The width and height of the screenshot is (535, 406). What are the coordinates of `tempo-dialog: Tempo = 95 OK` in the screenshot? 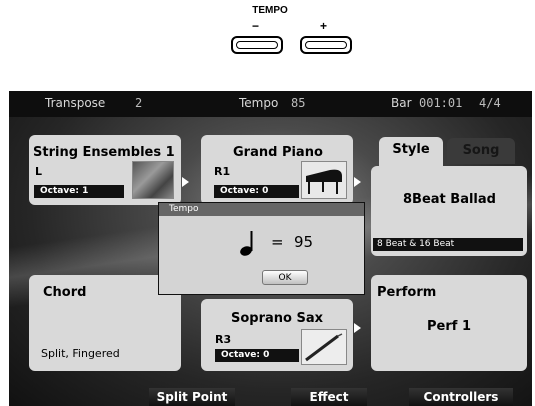 It's located at (261, 248).